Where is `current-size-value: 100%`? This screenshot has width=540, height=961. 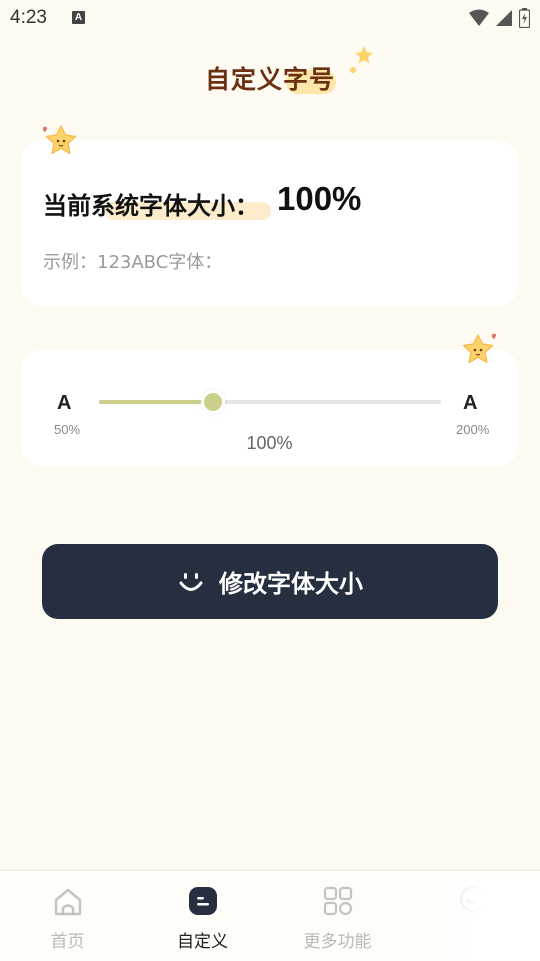 current-size-value: 100% is located at coordinates (319, 198).